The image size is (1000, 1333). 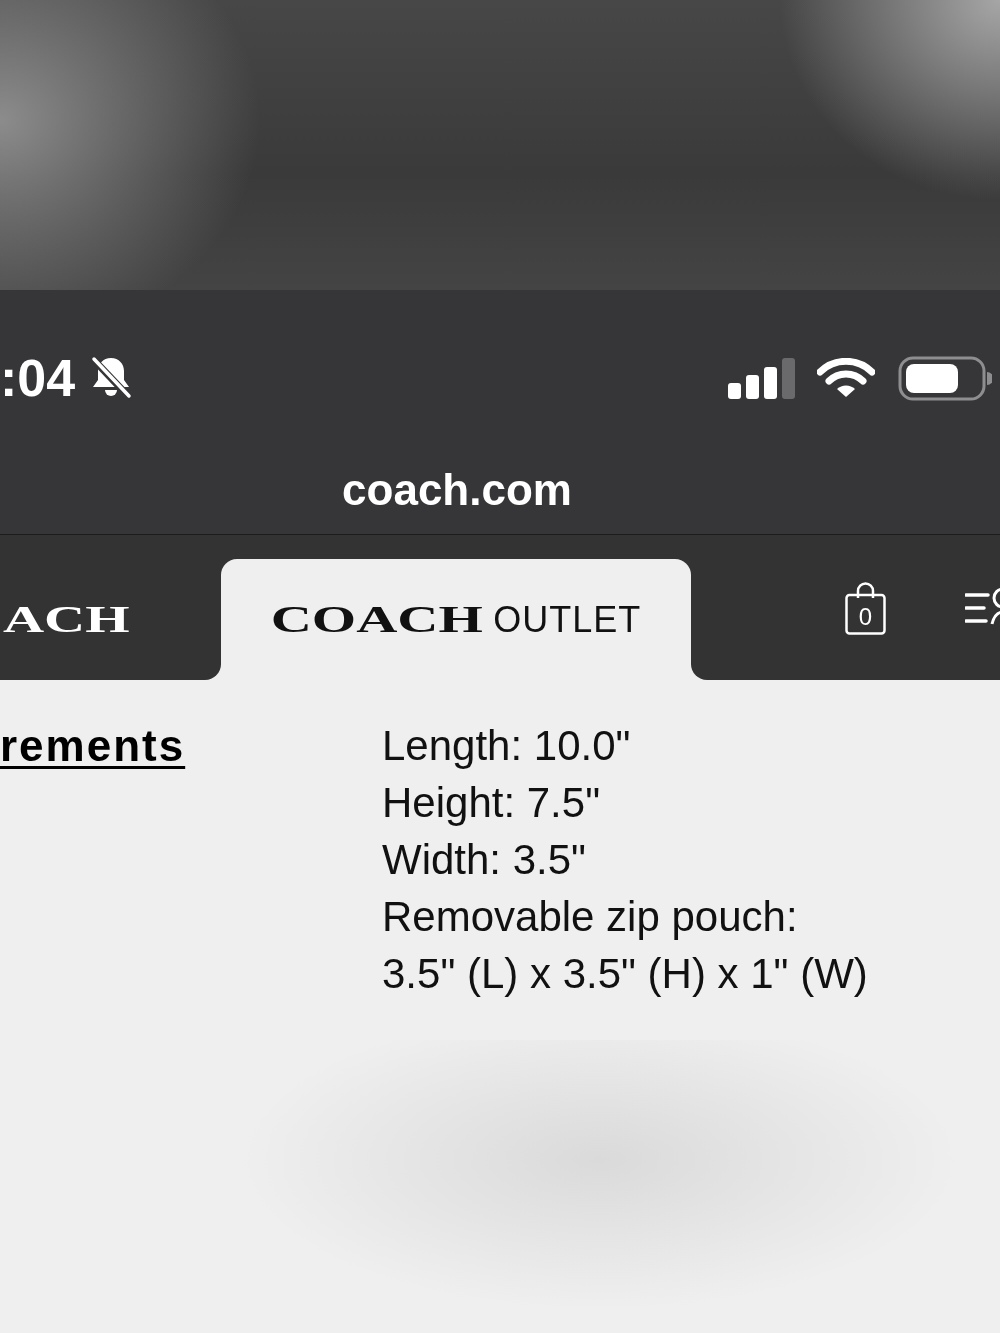 I want to click on wifi-icon, so click(x=846, y=378).